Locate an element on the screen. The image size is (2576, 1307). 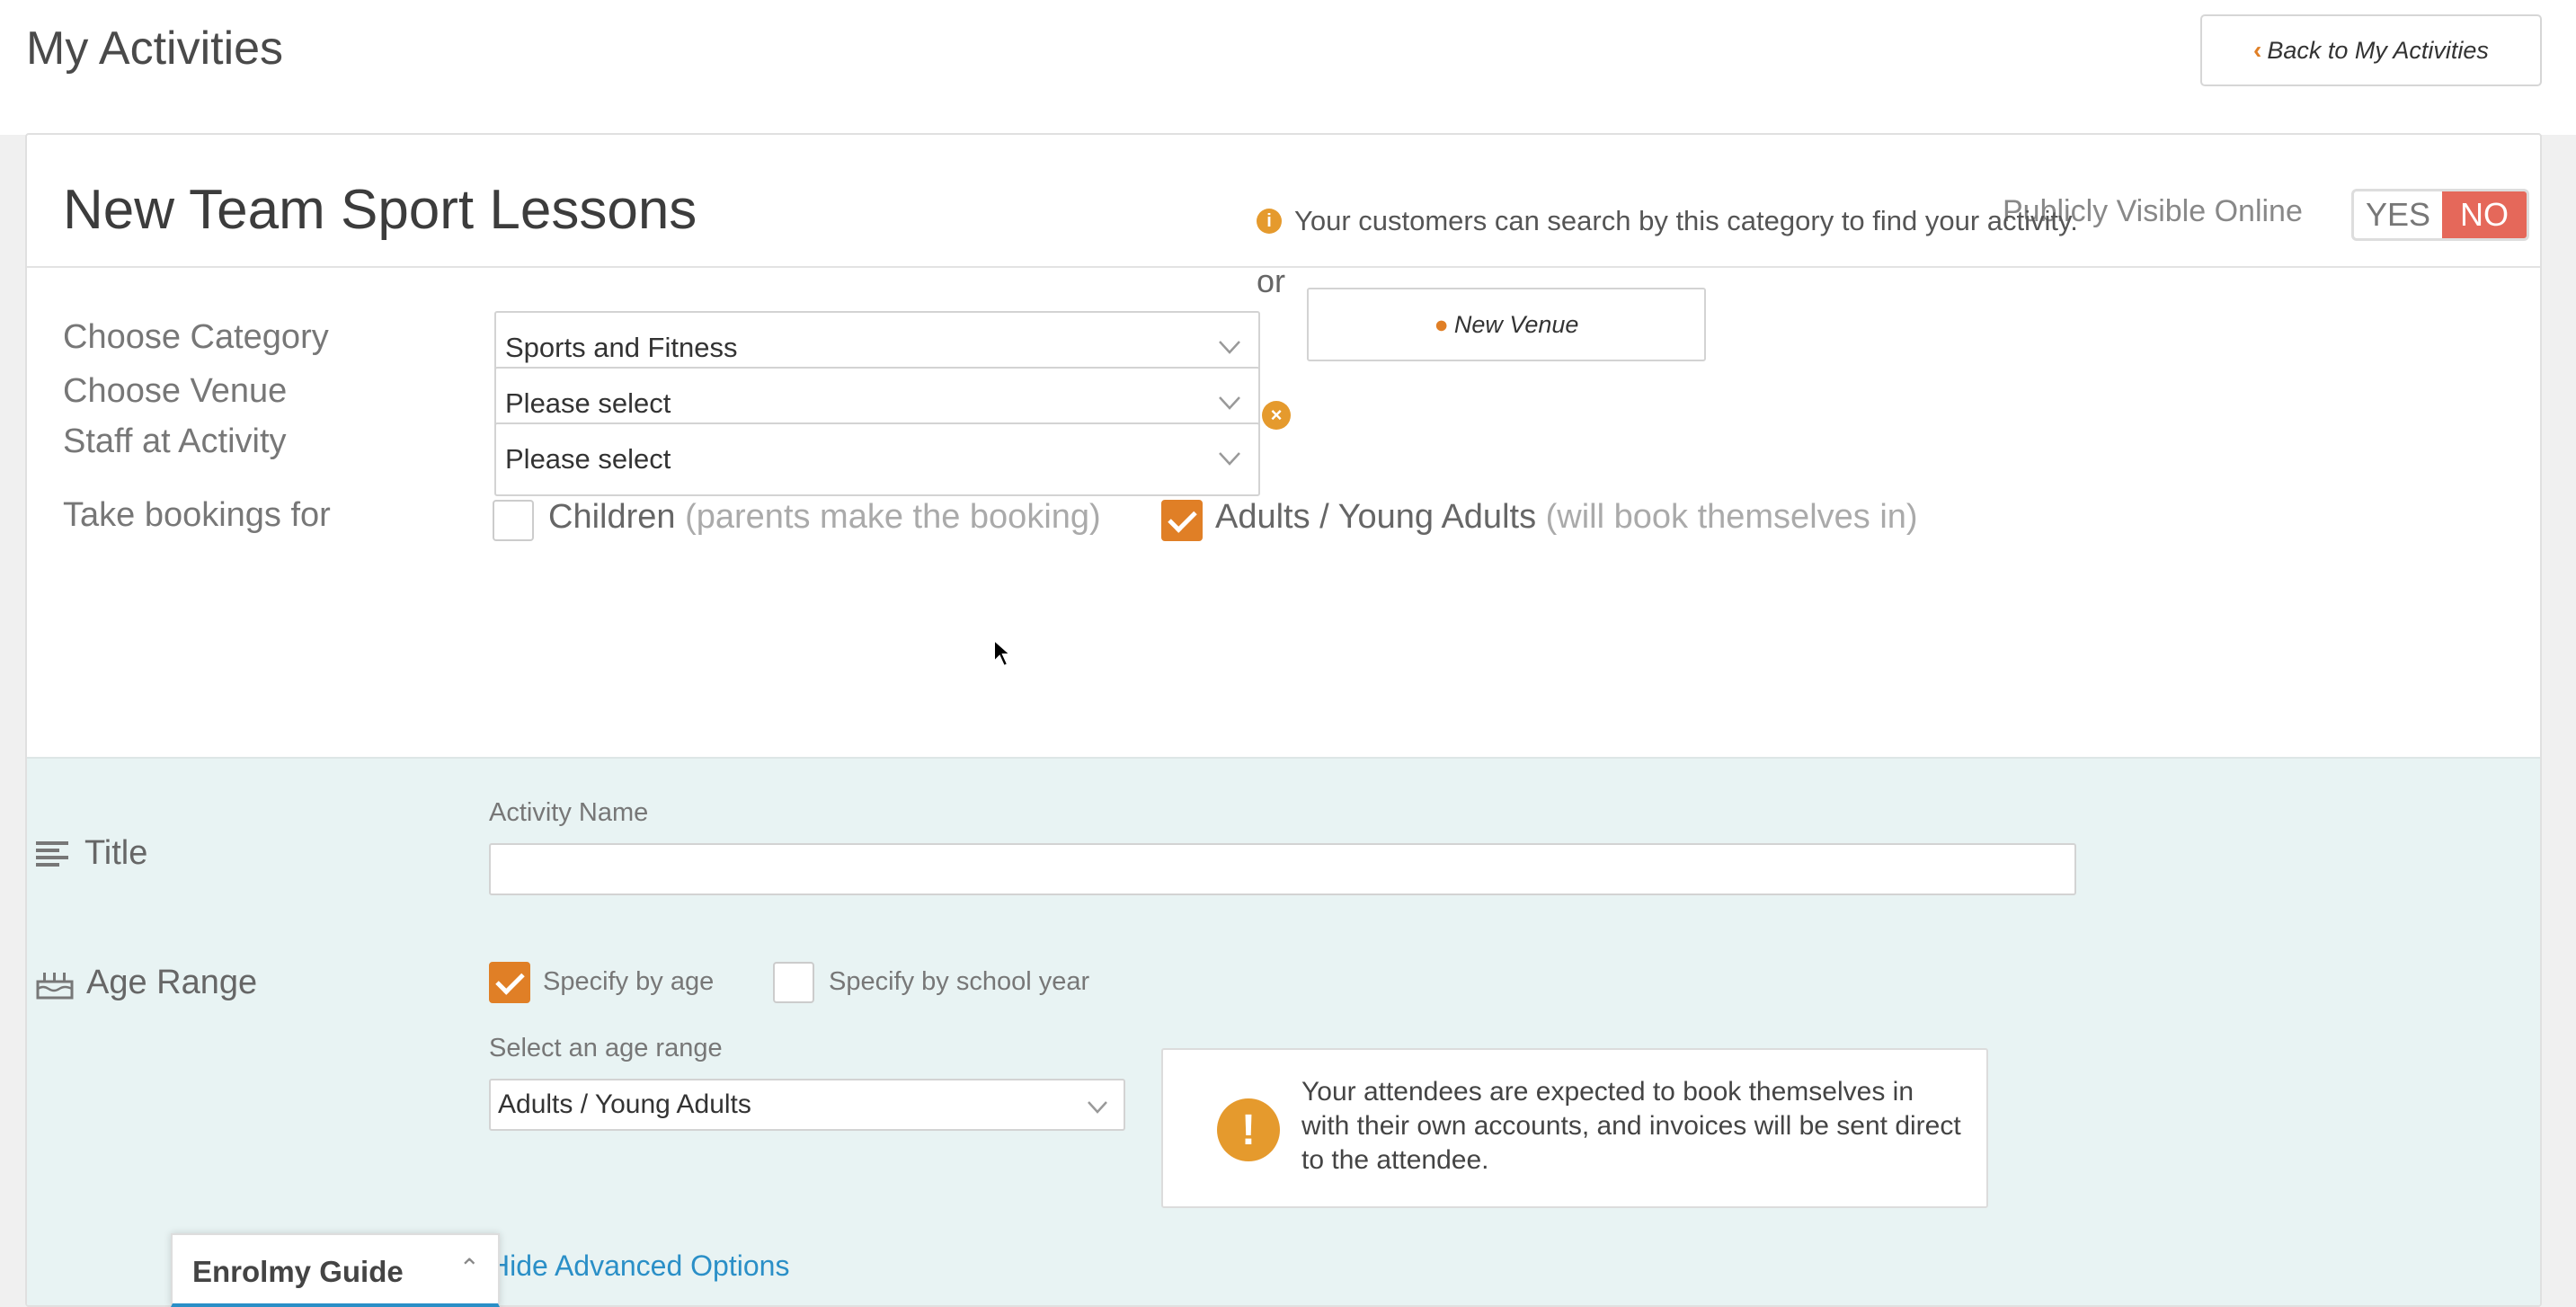
guide-title: Enrolmy Guide is located at coordinates (298, 1271).